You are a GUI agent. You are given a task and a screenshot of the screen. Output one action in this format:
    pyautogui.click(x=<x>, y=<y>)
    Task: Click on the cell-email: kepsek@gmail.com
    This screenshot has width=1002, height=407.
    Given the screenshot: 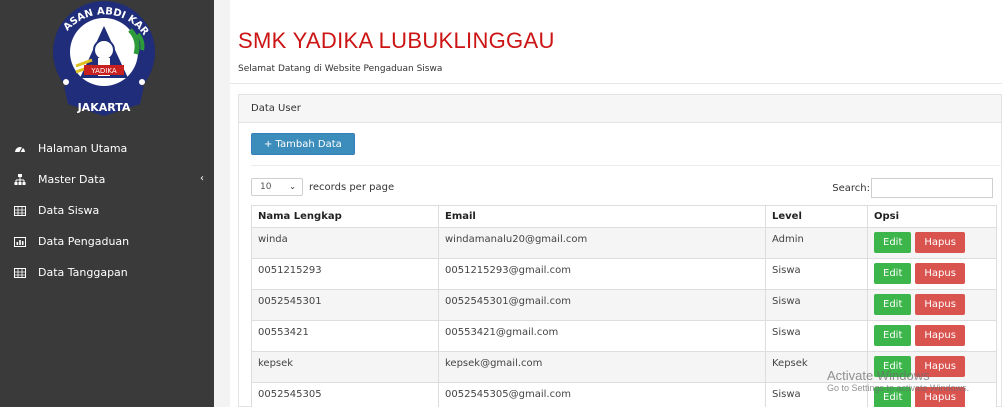 What is the action you would take?
    pyautogui.click(x=602, y=367)
    